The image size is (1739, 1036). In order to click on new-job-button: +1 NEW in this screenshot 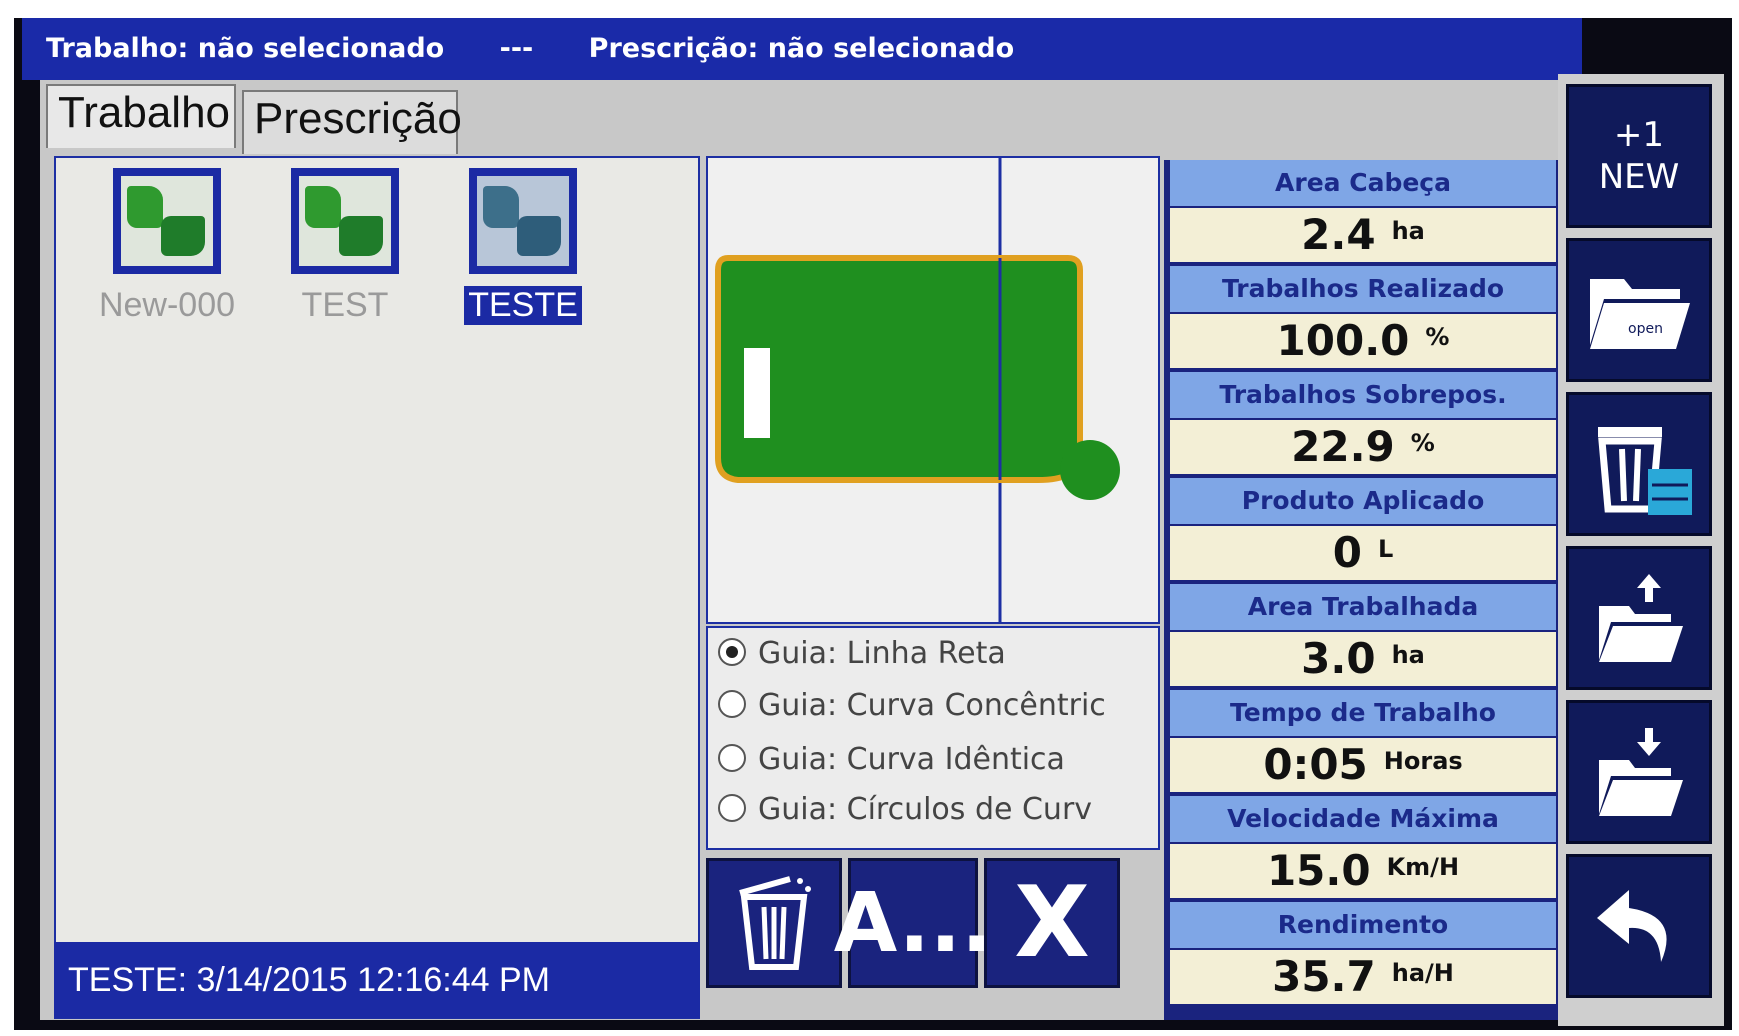, I will do `click(1639, 156)`.